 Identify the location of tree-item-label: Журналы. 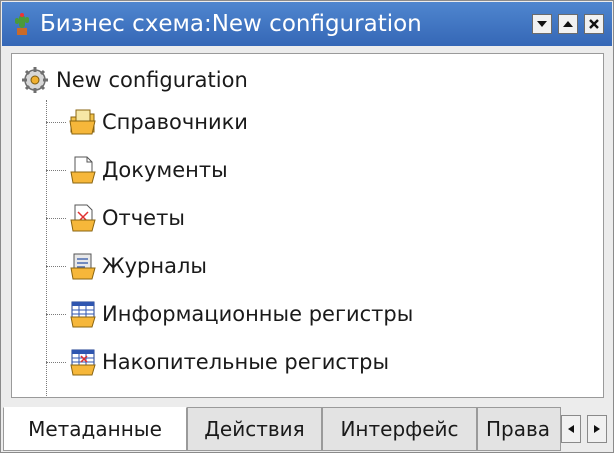
(154, 266).